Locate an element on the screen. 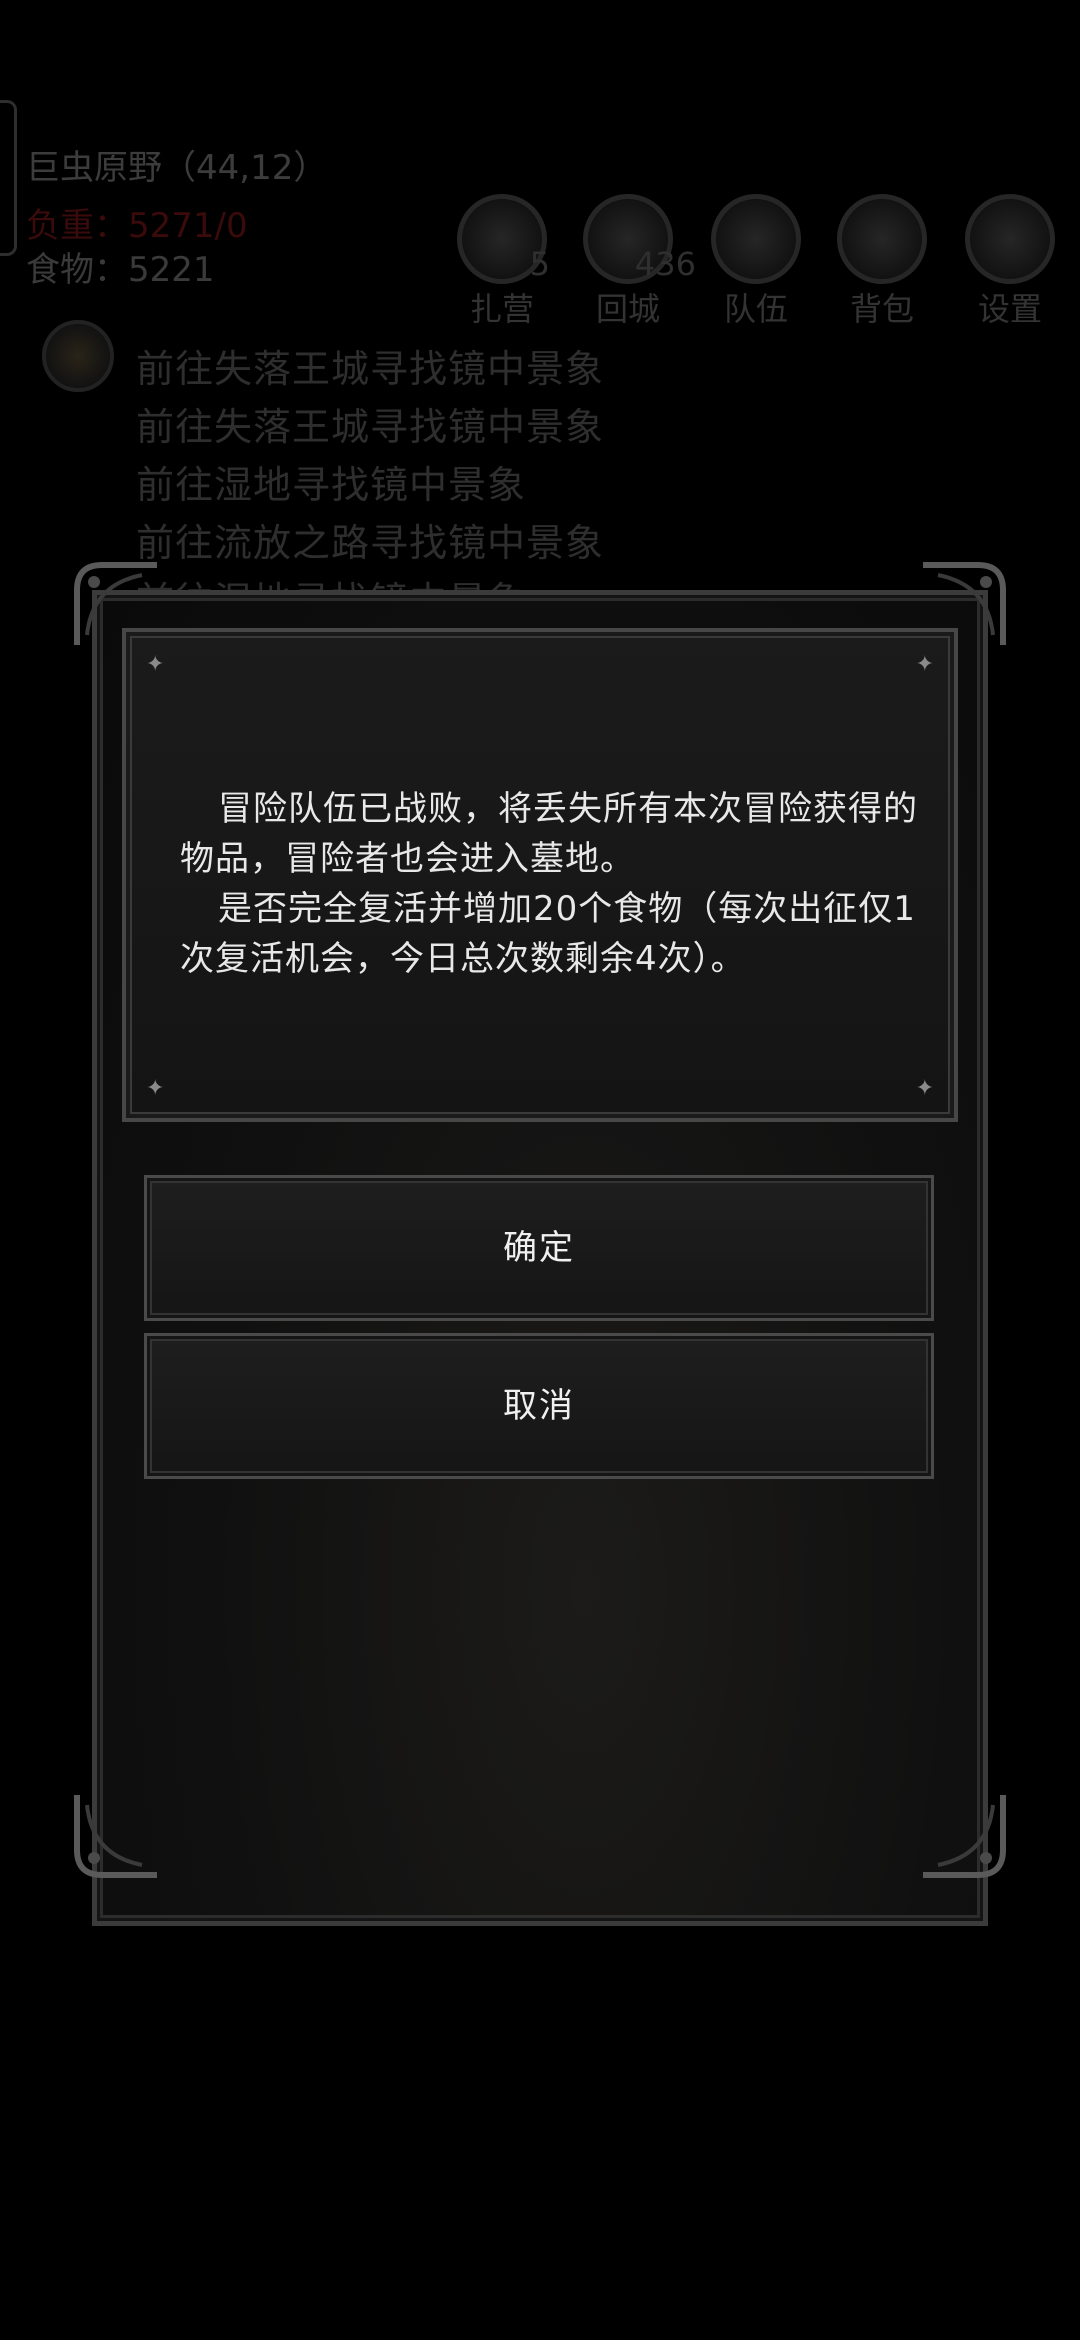  weight-stat: 负重：5271/0 is located at coordinates (137, 226).